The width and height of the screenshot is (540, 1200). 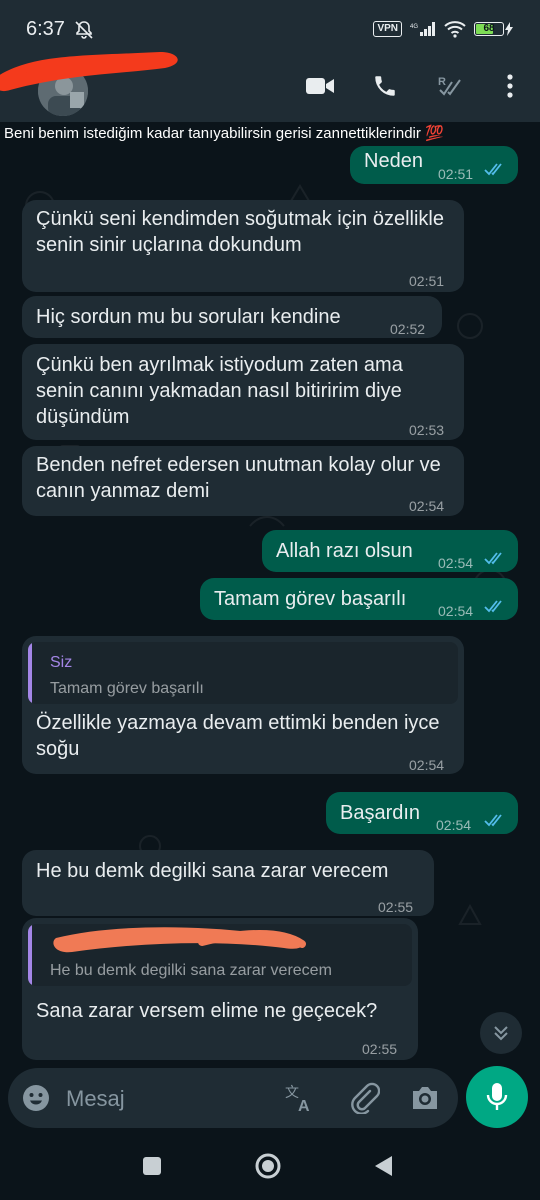 I want to click on back-button-icon, so click(x=383, y=1166).